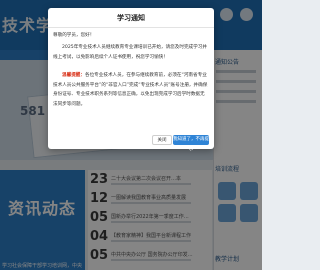 The height and width of the screenshot is (270, 320). What do you see at coordinates (131, 27) in the screenshot?
I see `dialog-divider` at bounding box center [131, 27].